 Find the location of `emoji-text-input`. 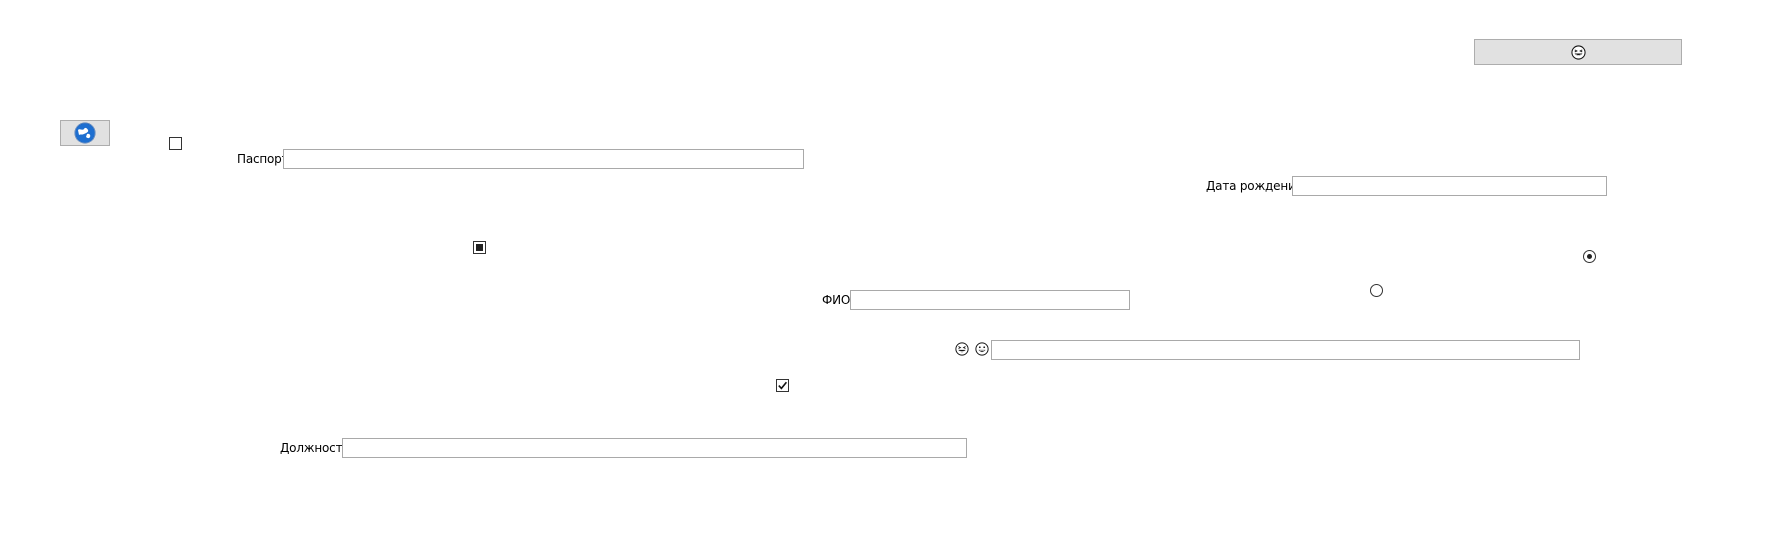

emoji-text-input is located at coordinates (1285, 350).